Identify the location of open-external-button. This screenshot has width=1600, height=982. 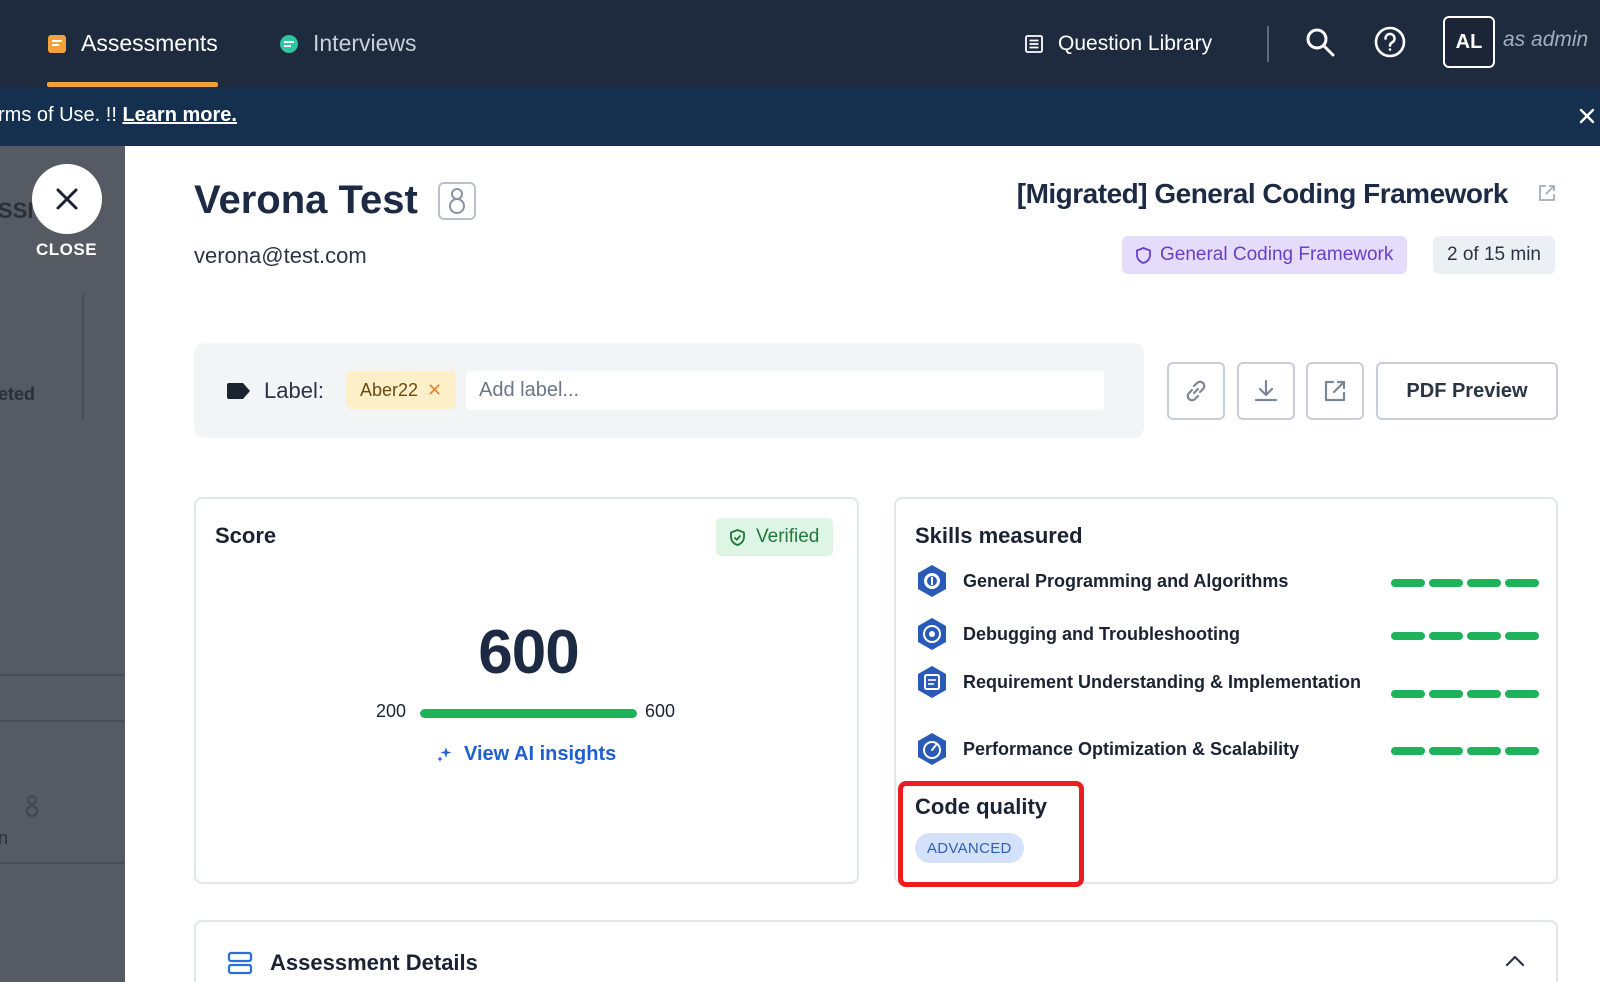
(1335, 391).